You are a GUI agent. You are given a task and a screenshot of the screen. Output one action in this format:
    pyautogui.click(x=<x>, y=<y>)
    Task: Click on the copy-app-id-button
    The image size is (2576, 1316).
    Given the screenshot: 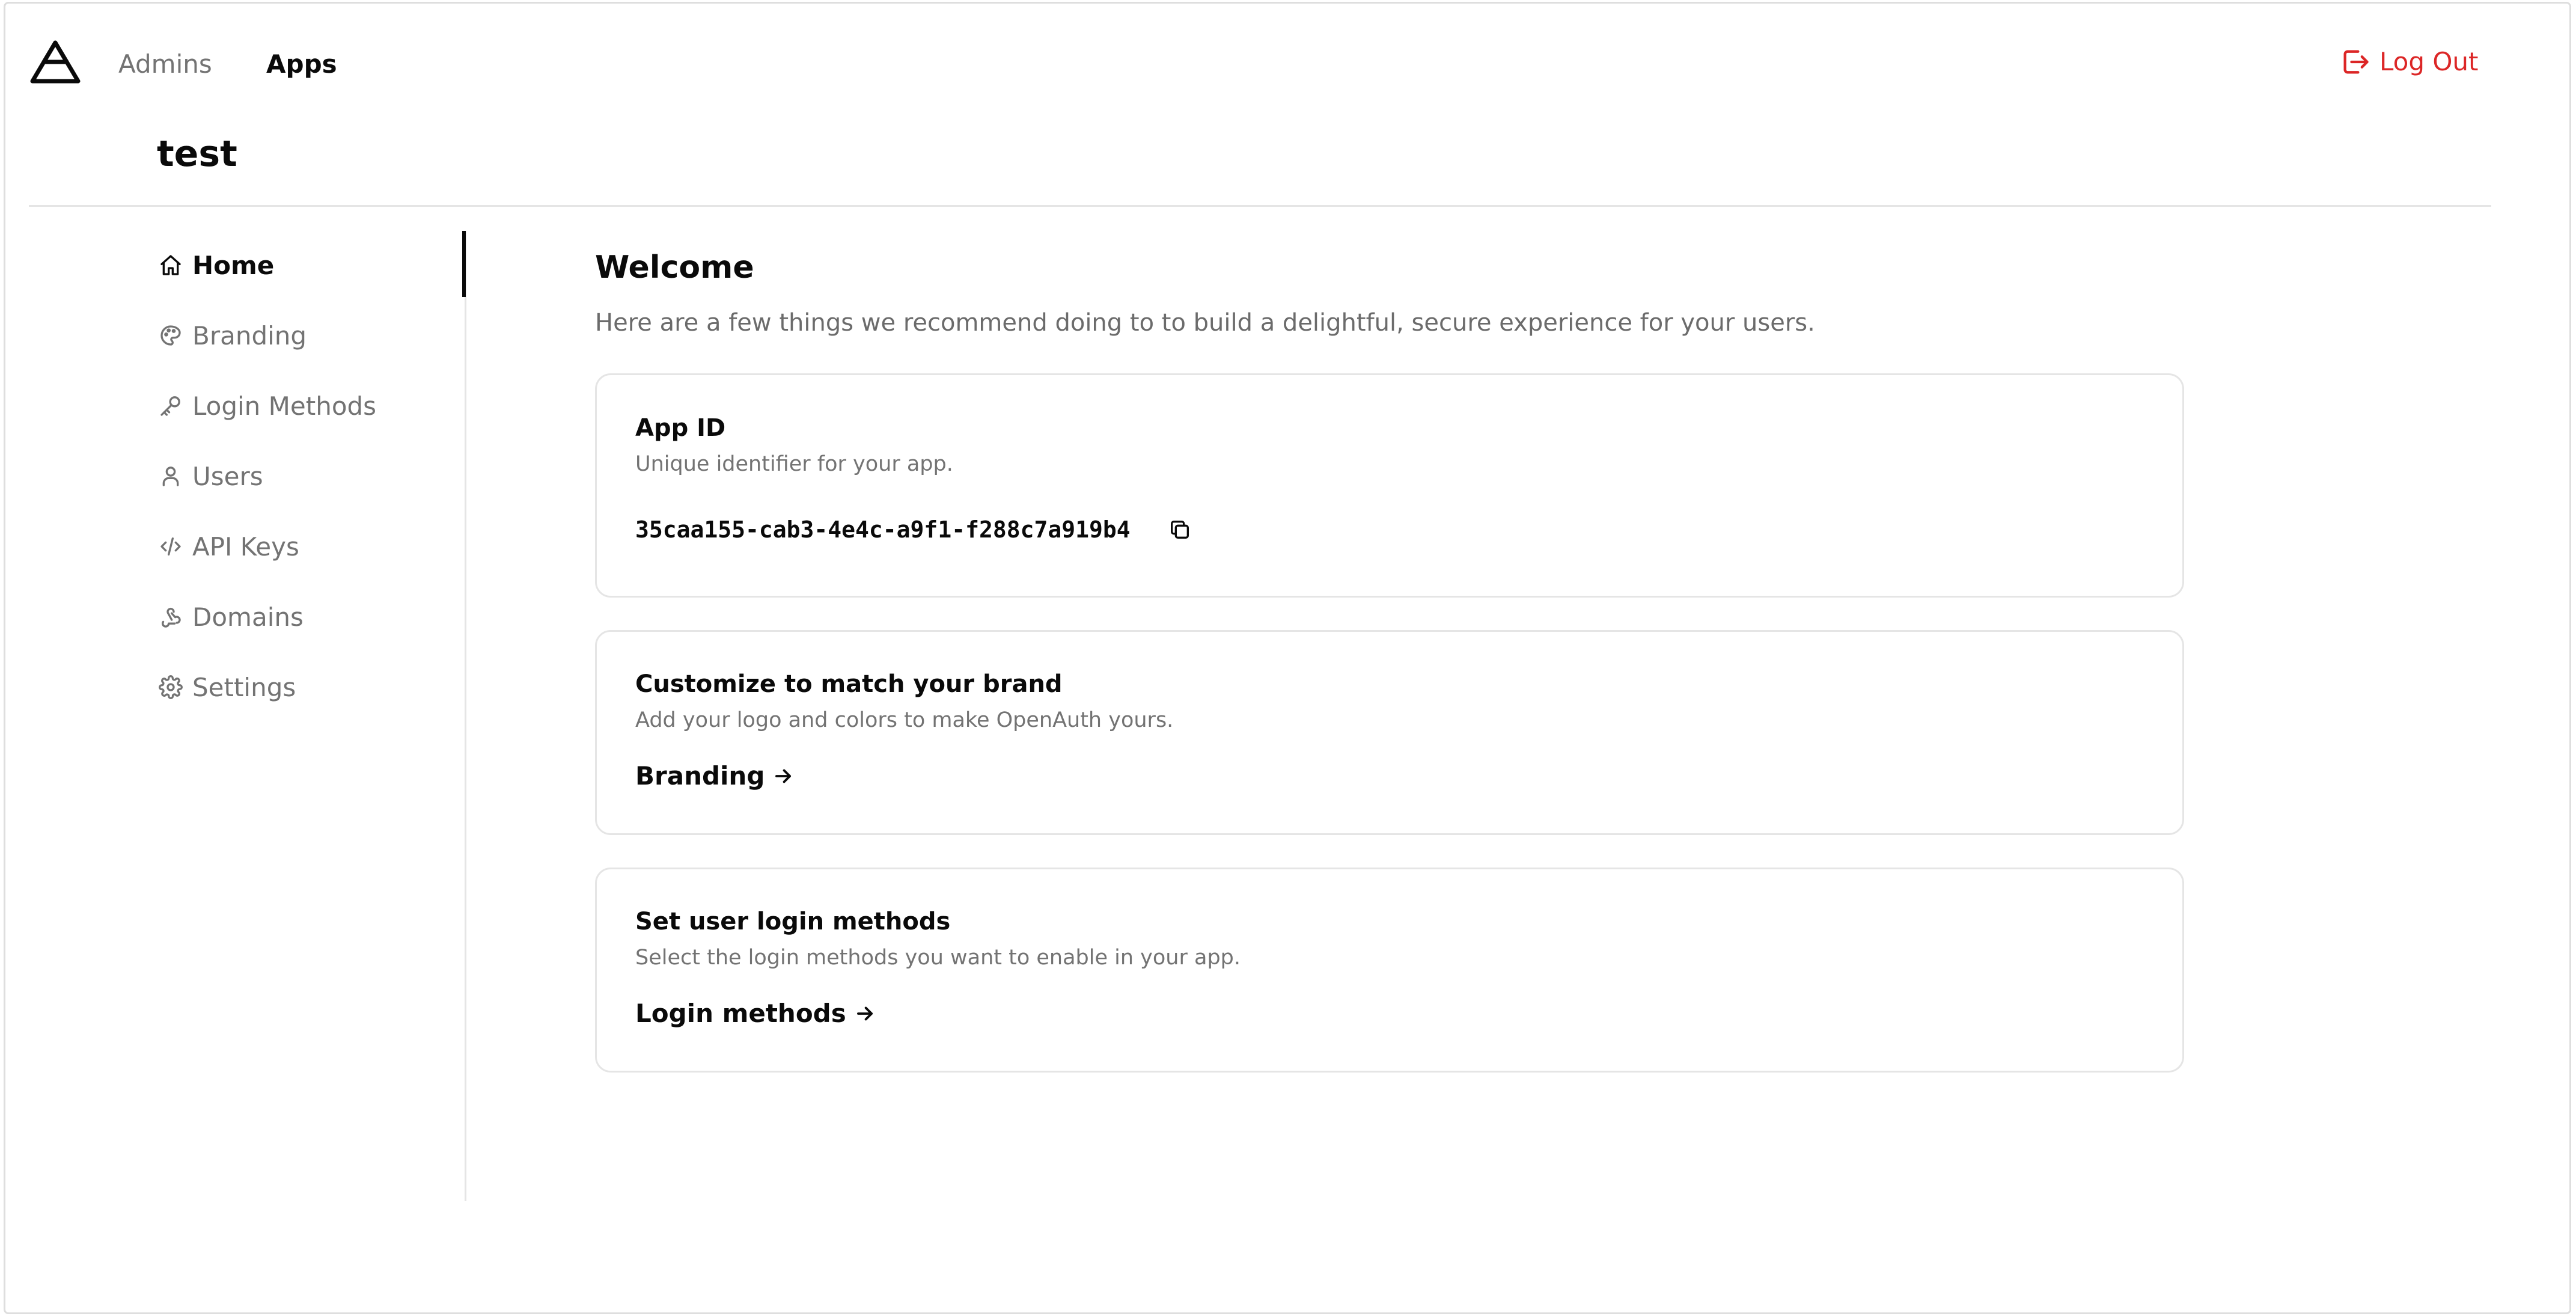 What is the action you would take?
    pyautogui.click(x=1180, y=529)
    